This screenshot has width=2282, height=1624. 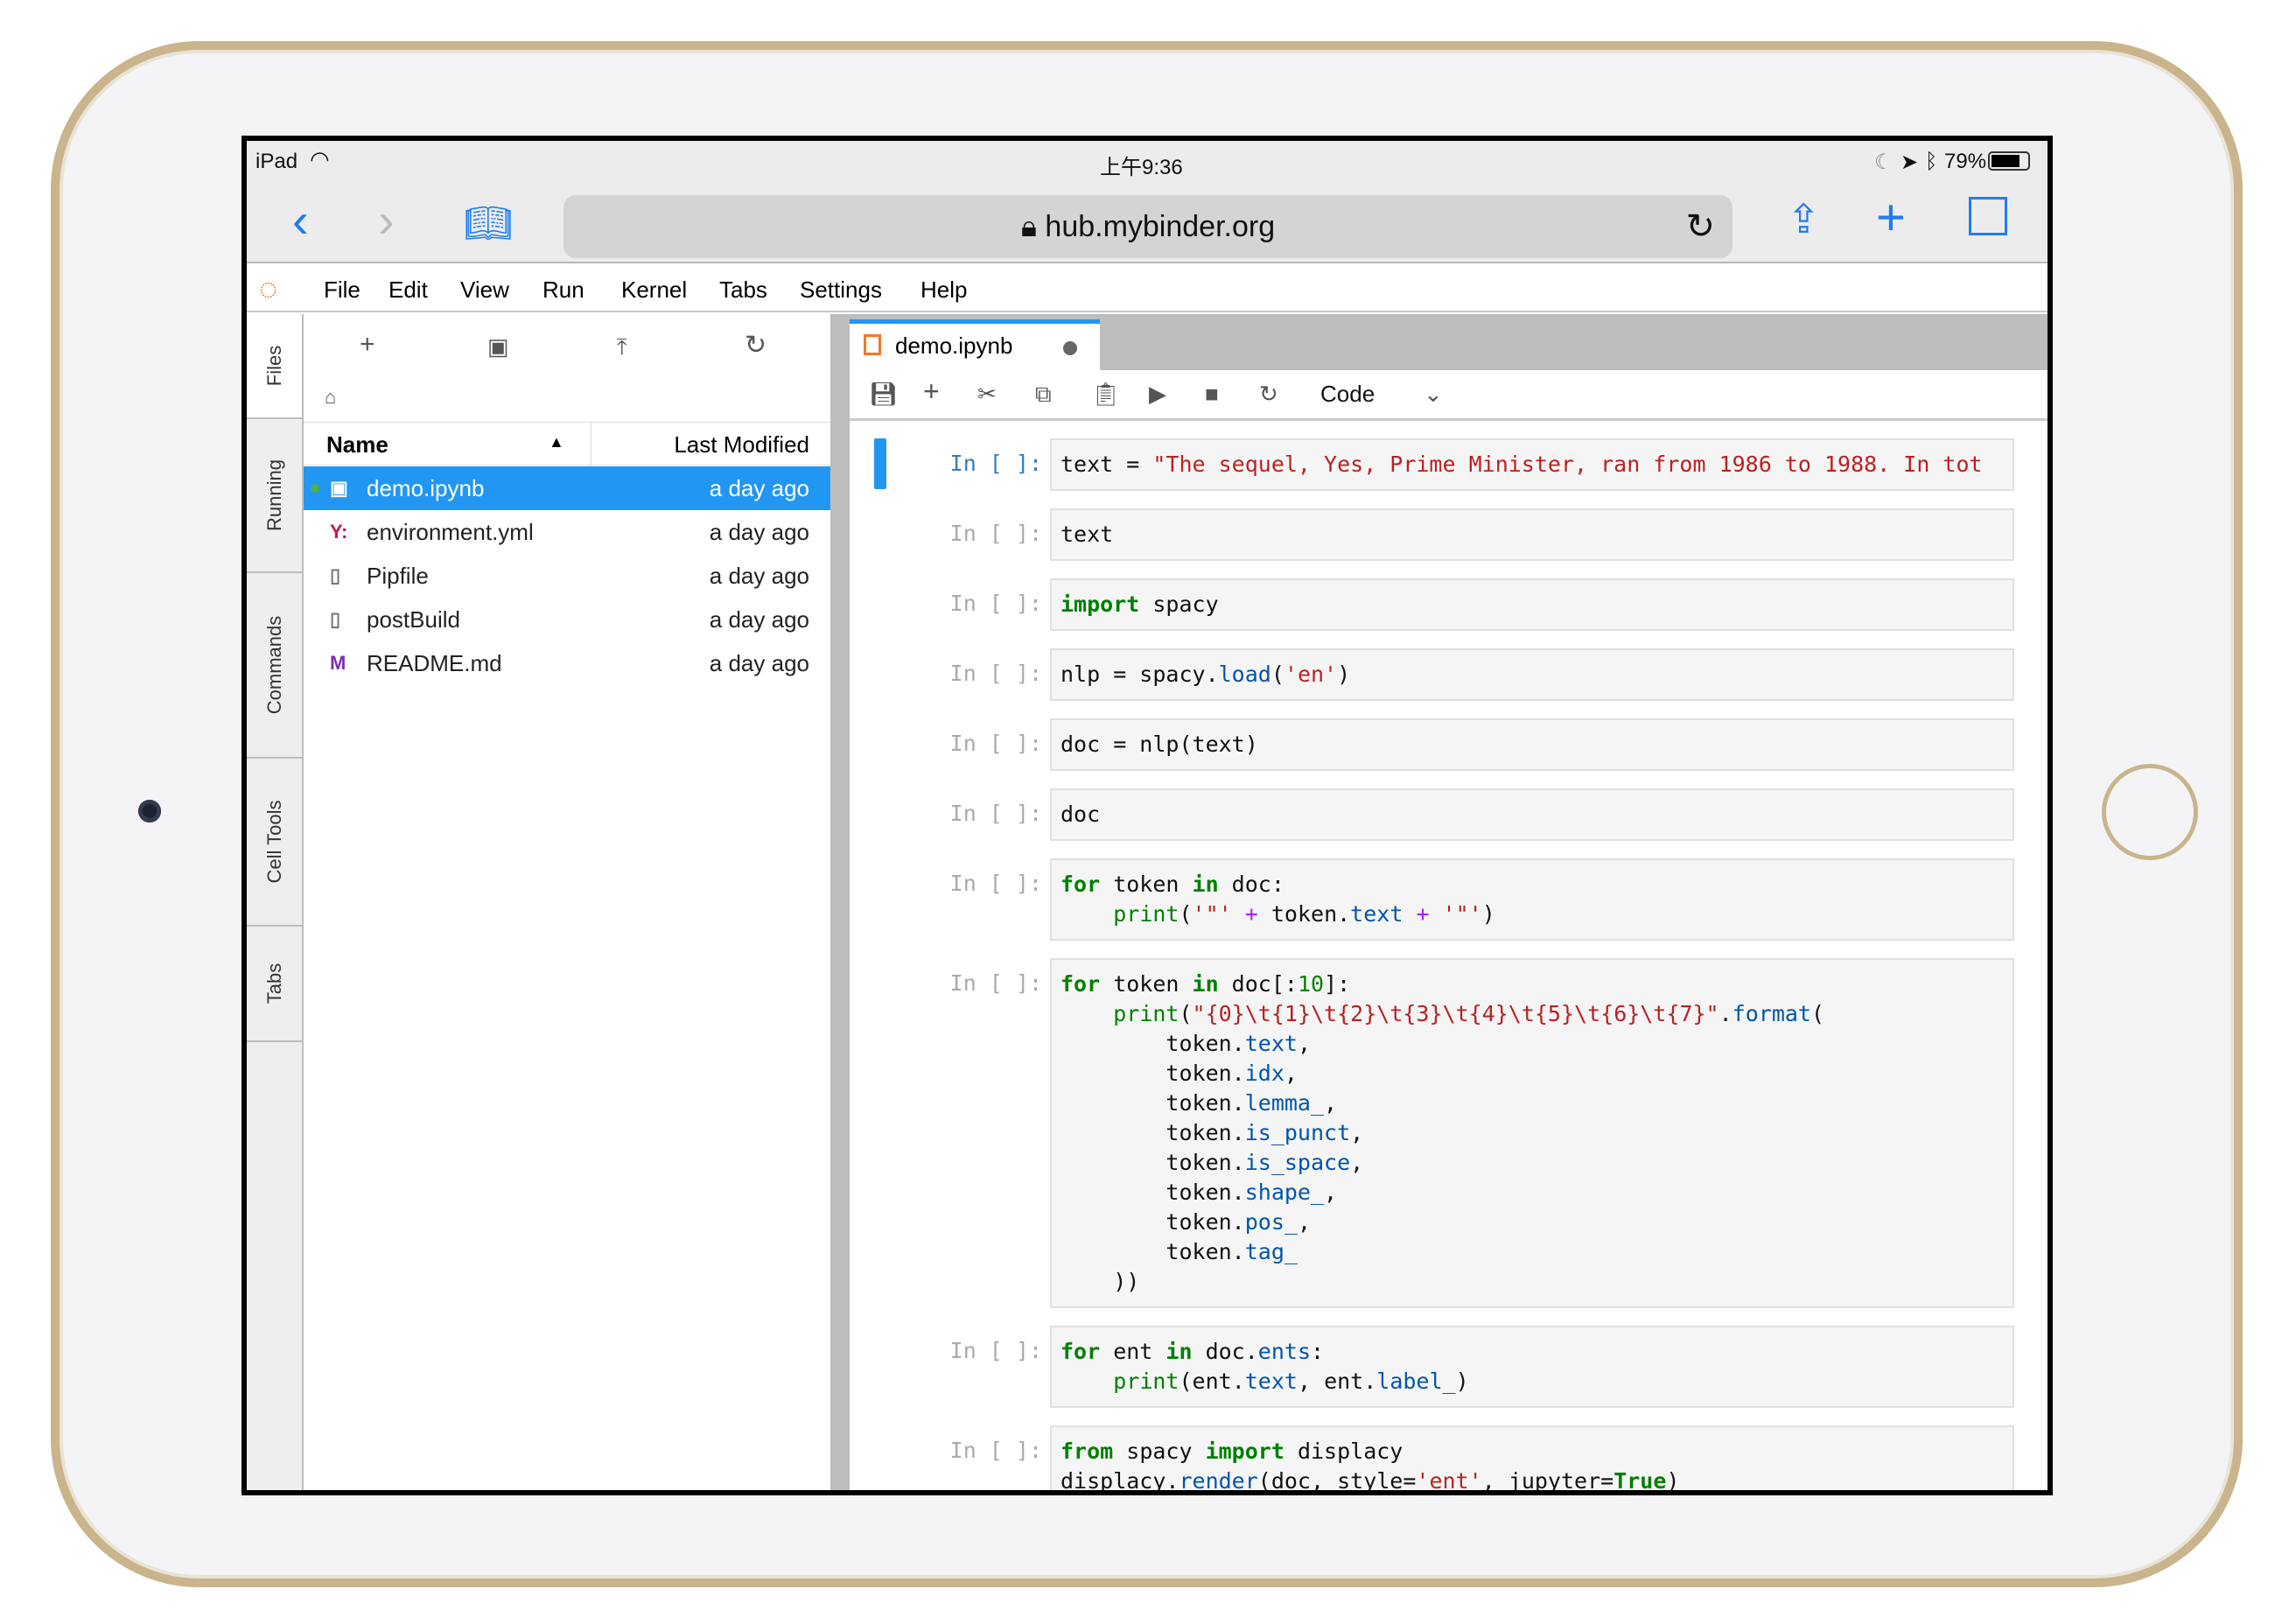 What do you see at coordinates (987, 394) in the screenshot?
I see `cut-icon: ✂` at bounding box center [987, 394].